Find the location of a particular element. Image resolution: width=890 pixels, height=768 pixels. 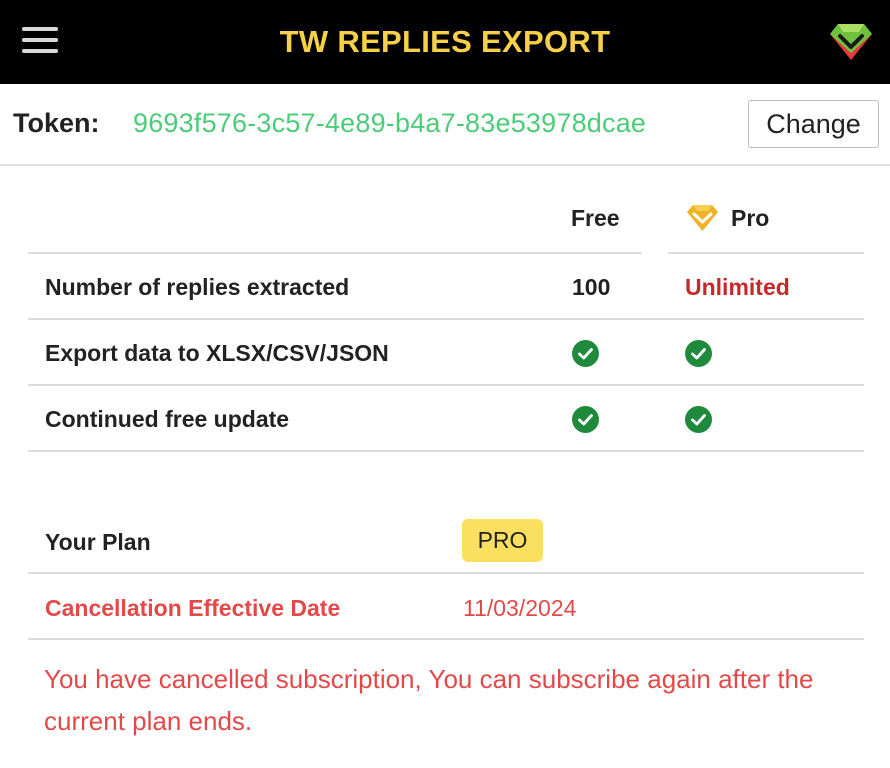

feature-label: Number of replies extracted is located at coordinates (197, 287).